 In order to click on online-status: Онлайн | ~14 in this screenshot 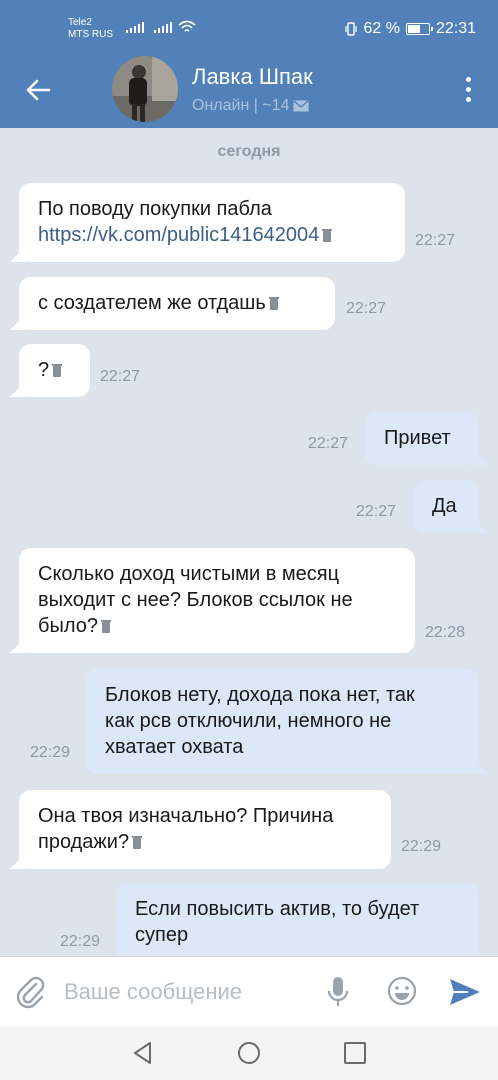, I will do `click(241, 105)`.